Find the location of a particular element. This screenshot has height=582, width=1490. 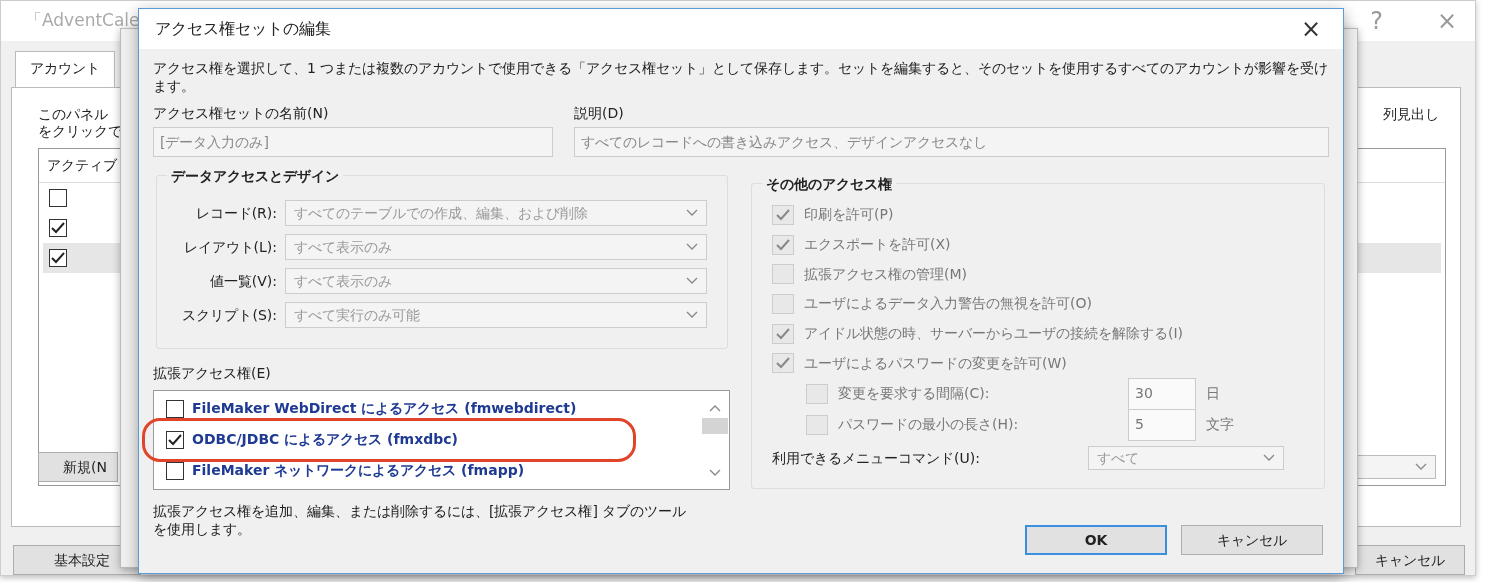

select-value: すべてのテーブルでの作成、編集、および削除 is located at coordinates (441, 213).